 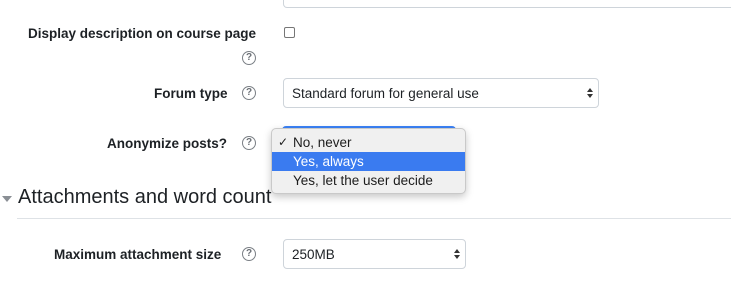 What do you see at coordinates (363, 180) in the screenshot?
I see `option-label: Yes, let the user decide` at bounding box center [363, 180].